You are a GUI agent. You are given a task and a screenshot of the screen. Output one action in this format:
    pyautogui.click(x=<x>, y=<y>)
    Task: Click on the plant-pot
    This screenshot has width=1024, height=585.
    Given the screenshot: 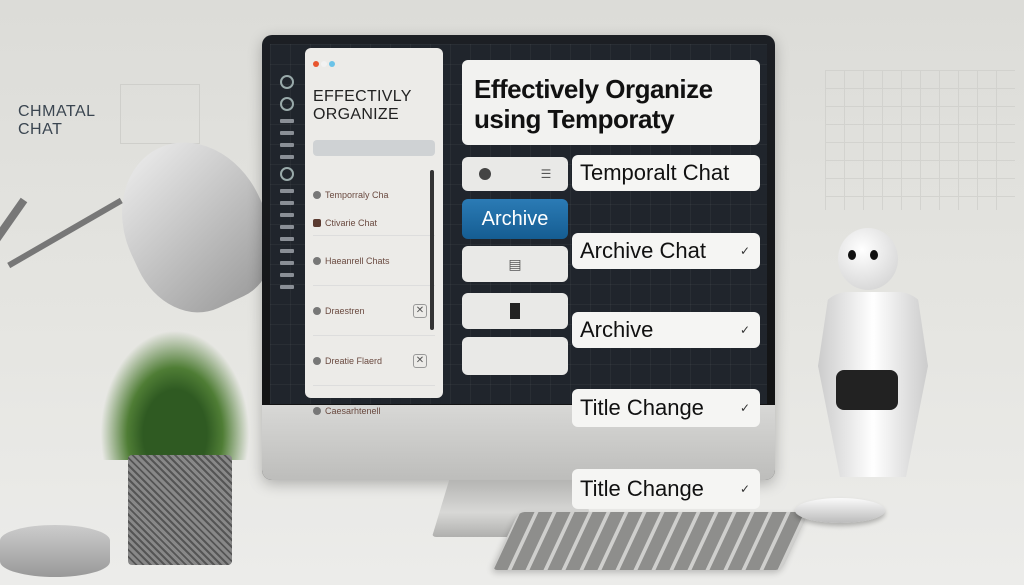 What is the action you would take?
    pyautogui.click(x=180, y=510)
    